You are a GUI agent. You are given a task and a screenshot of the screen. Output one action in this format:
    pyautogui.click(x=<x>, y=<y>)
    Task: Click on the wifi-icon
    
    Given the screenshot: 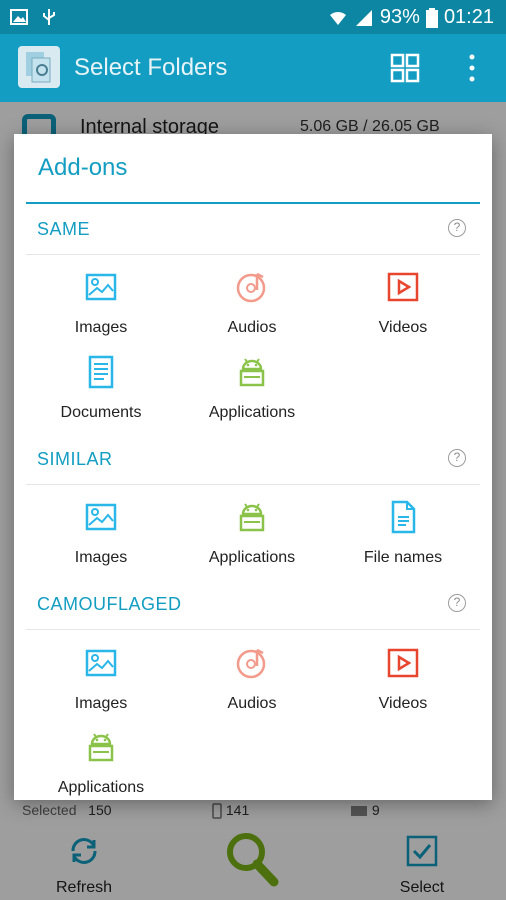 What is the action you would take?
    pyautogui.click(x=337, y=18)
    